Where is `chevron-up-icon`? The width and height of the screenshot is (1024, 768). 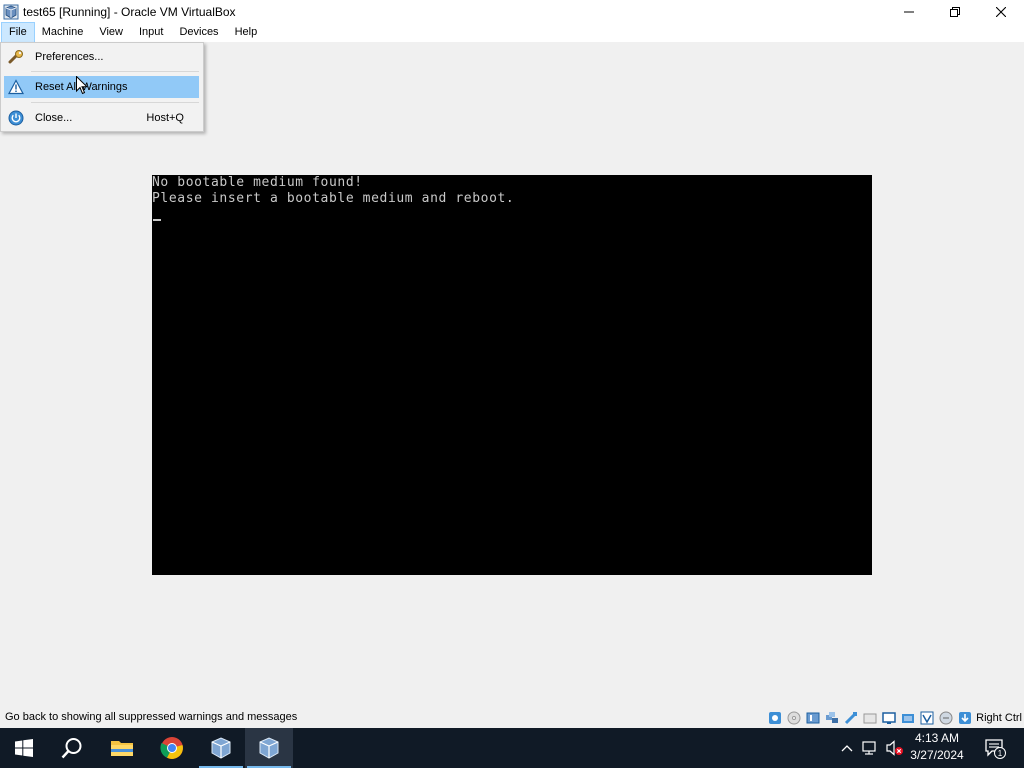
chevron-up-icon is located at coordinates (847, 748).